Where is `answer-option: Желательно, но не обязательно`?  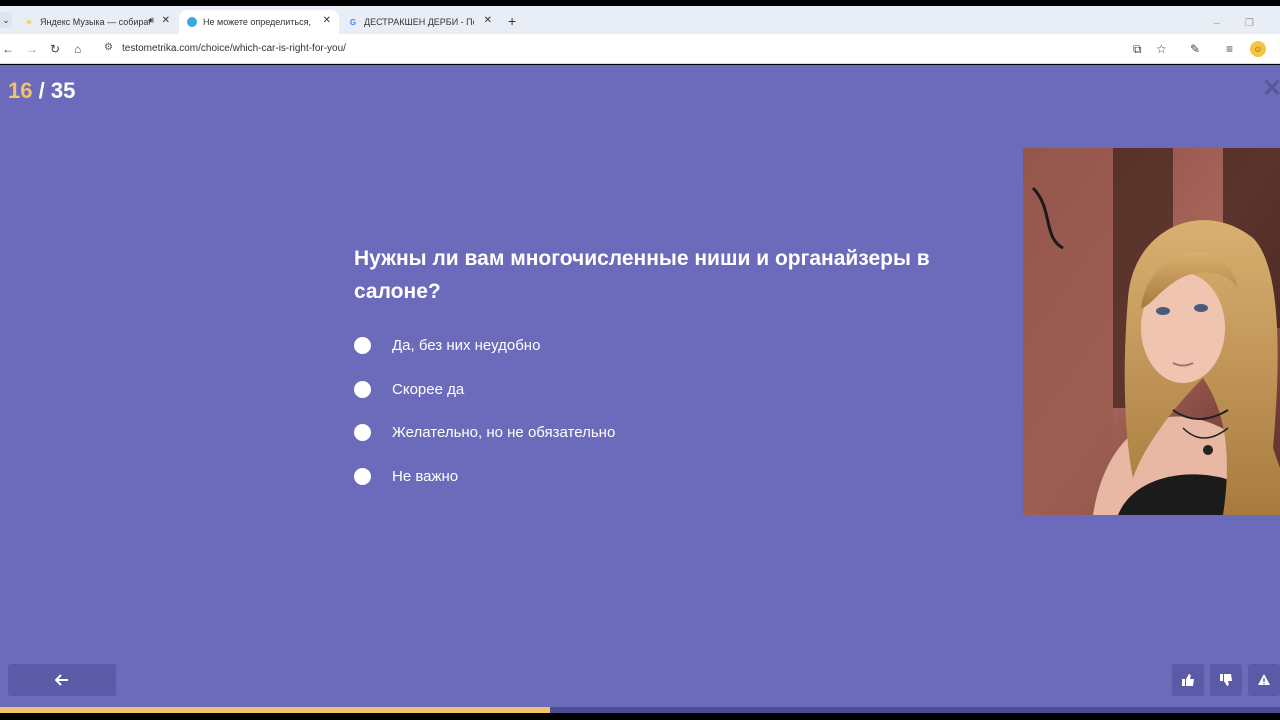 answer-option: Желательно, но не обязательно is located at coordinates (484, 432).